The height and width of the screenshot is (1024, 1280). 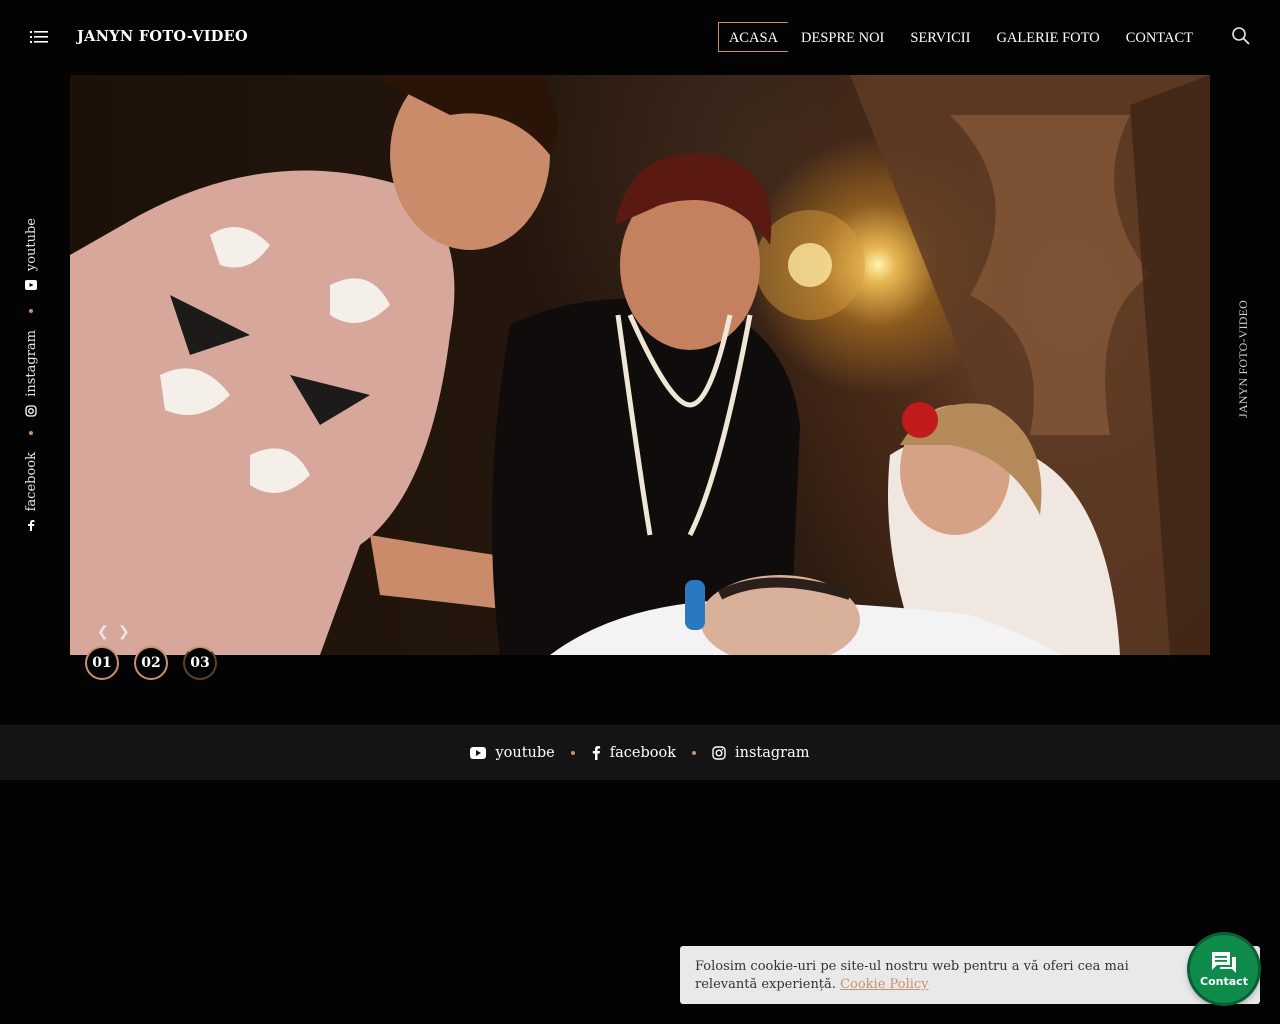 What do you see at coordinates (525, 752) in the screenshot?
I see `footer-youtube-label: youtube` at bounding box center [525, 752].